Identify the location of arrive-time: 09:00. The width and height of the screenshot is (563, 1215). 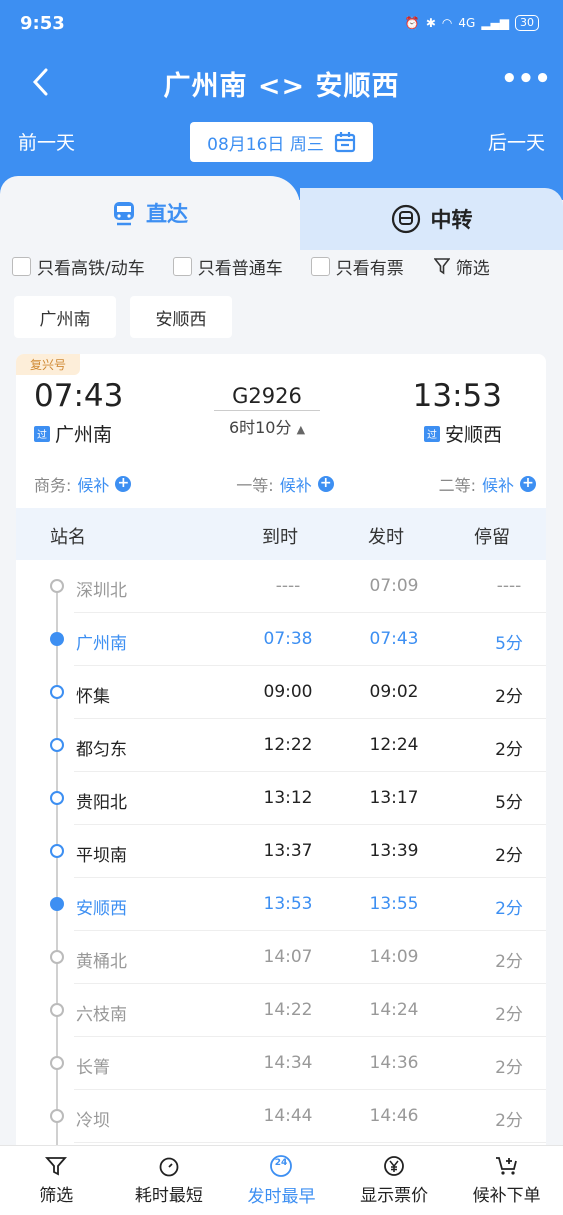
(288, 692).